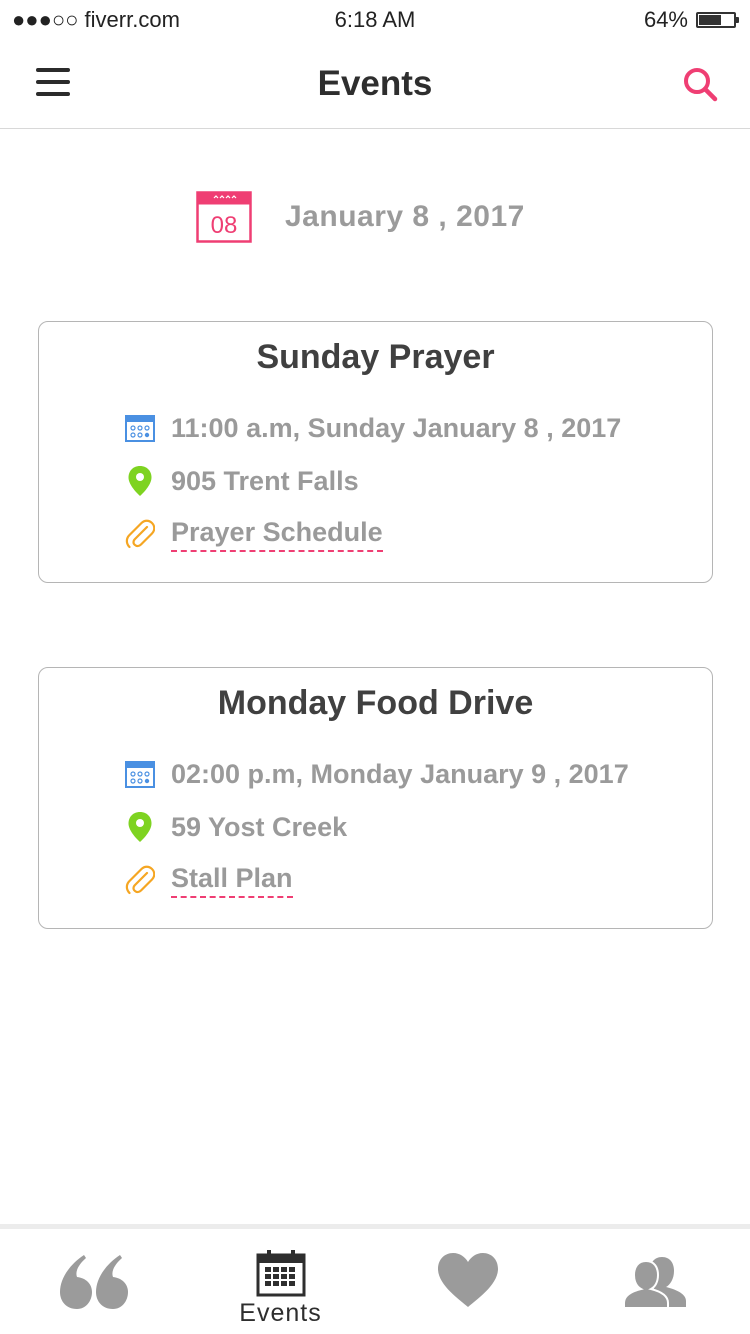 This screenshot has height=1334, width=750. I want to click on navigation-bar: Events, so click(375, 84).